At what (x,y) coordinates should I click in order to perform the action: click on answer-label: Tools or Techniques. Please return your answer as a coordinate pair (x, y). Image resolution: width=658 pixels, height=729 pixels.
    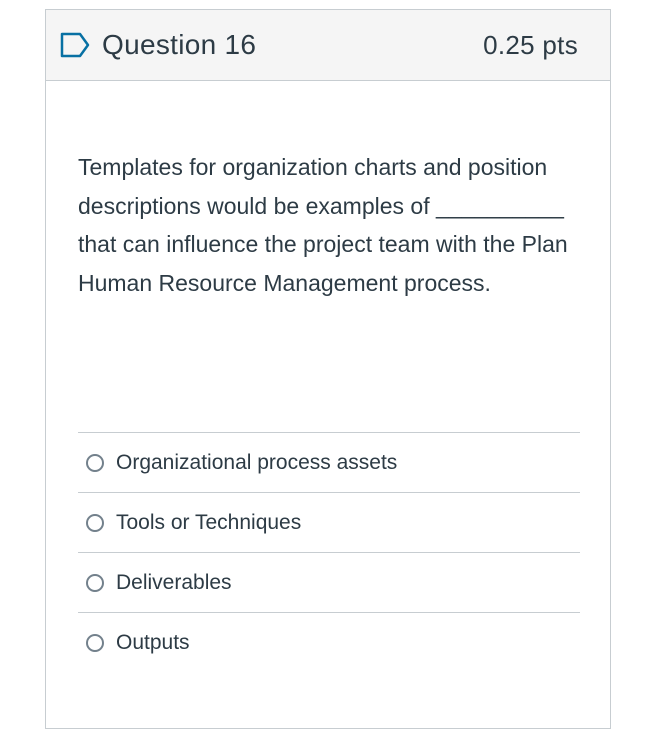
    Looking at the image, I should click on (209, 522).